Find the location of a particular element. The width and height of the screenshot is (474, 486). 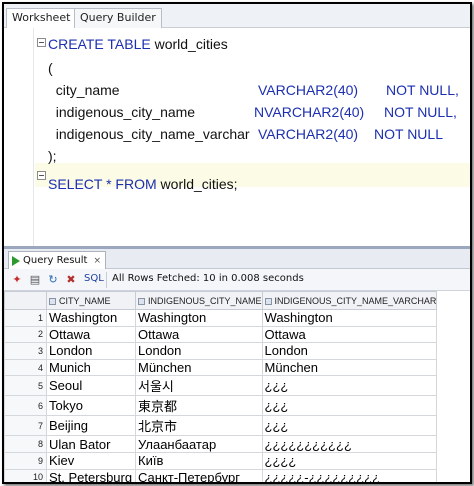

table-row: 1 Washington Washington Washington is located at coordinates (221, 318).